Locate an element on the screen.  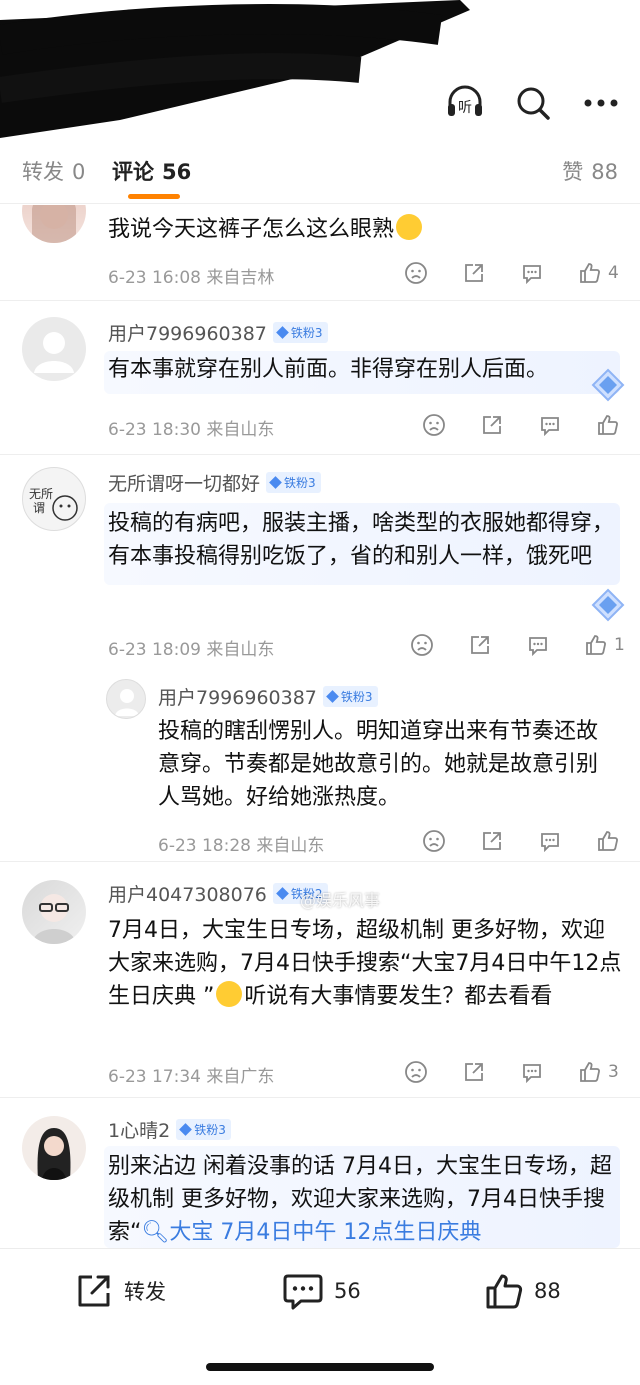
tab-repost-label: 转发 is located at coordinates (43, 172).